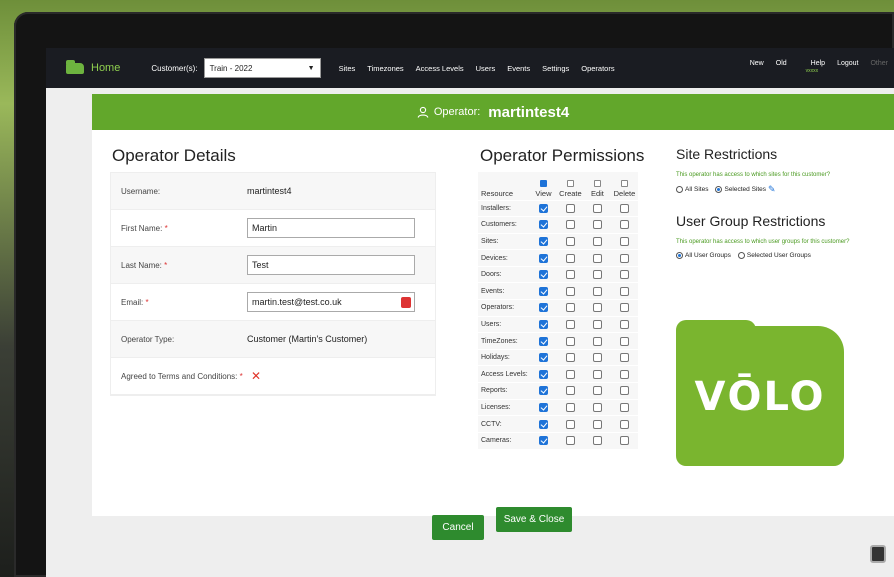 The image size is (894, 577). What do you see at coordinates (719, 189) in the screenshot?
I see `selected-sites-radio` at bounding box center [719, 189].